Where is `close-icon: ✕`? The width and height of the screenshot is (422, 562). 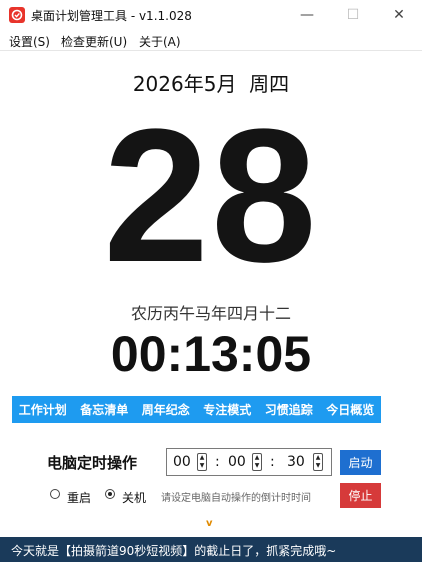 close-icon: ✕ is located at coordinates (399, 15).